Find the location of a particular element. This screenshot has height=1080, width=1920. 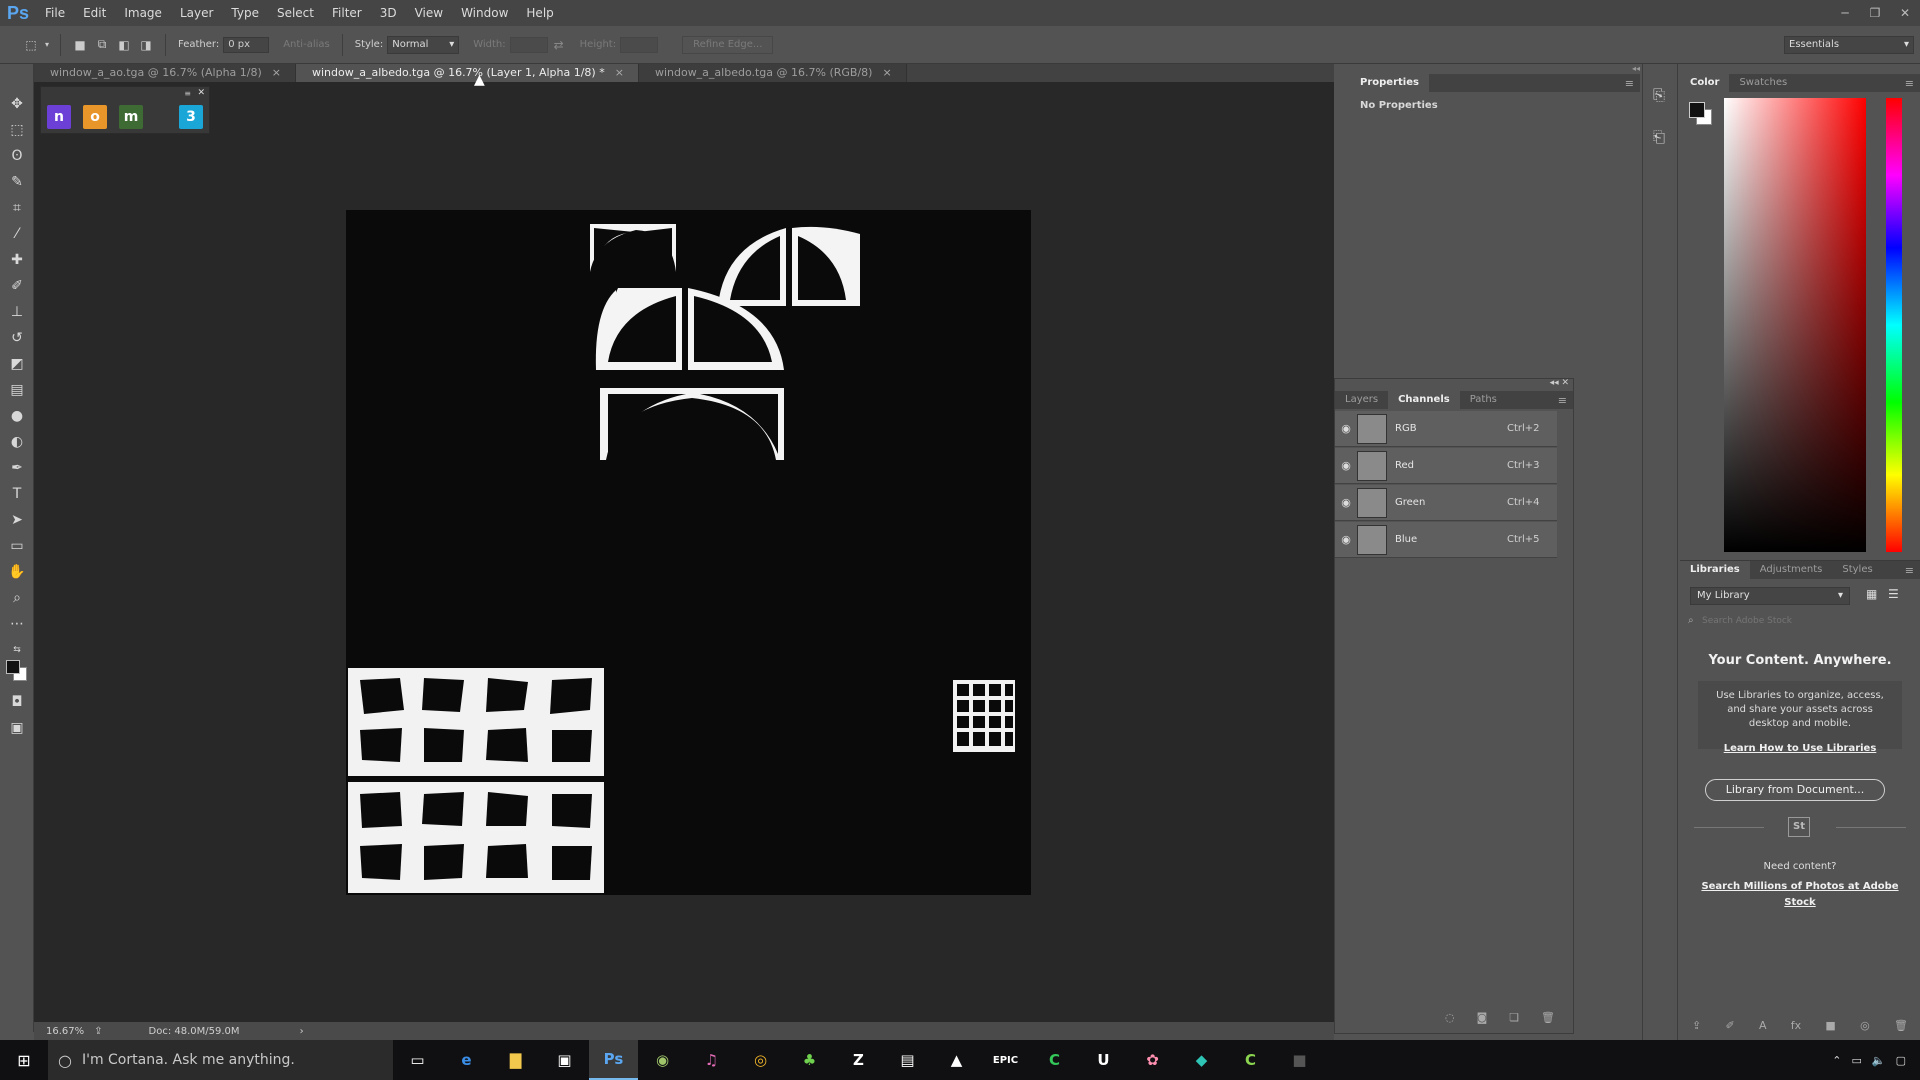

marquee-tool-icon: ⬚ is located at coordinates (17, 130).